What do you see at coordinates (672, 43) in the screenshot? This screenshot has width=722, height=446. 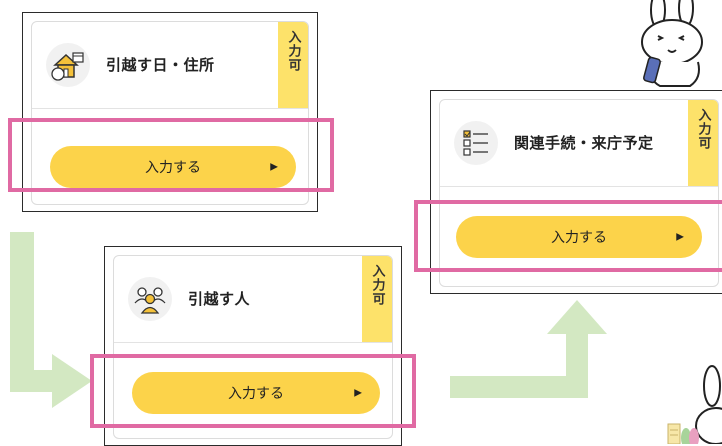 I see `rabbit-mascot-icon` at bounding box center [672, 43].